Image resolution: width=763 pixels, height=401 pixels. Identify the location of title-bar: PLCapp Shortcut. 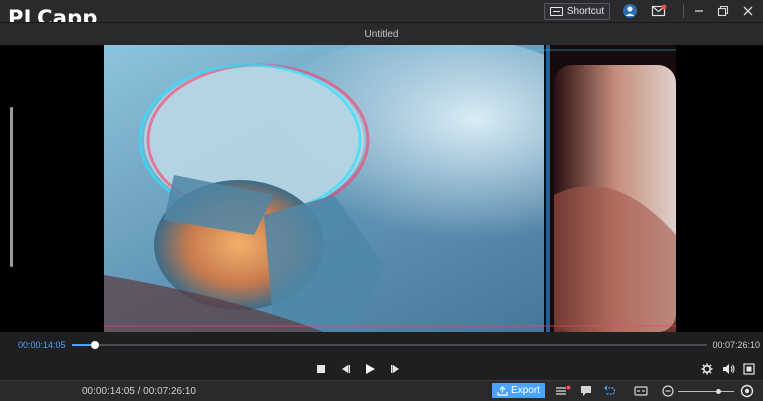
(381, 15).